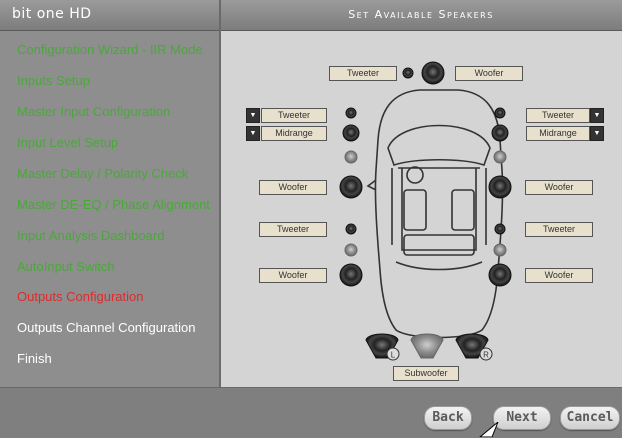 This screenshot has height=438, width=622. Describe the element at coordinates (597, 133) in the screenshot. I see `front-right-midrange-dropdown-icon: ▼` at that location.